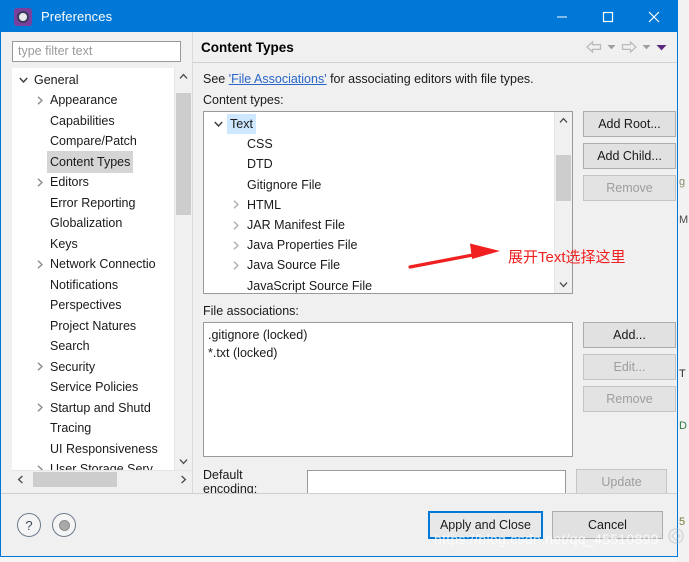 The width and height of the screenshot is (689, 562). Describe the element at coordinates (379, 265) in the screenshot. I see `content-type-row: Java Source File` at that location.